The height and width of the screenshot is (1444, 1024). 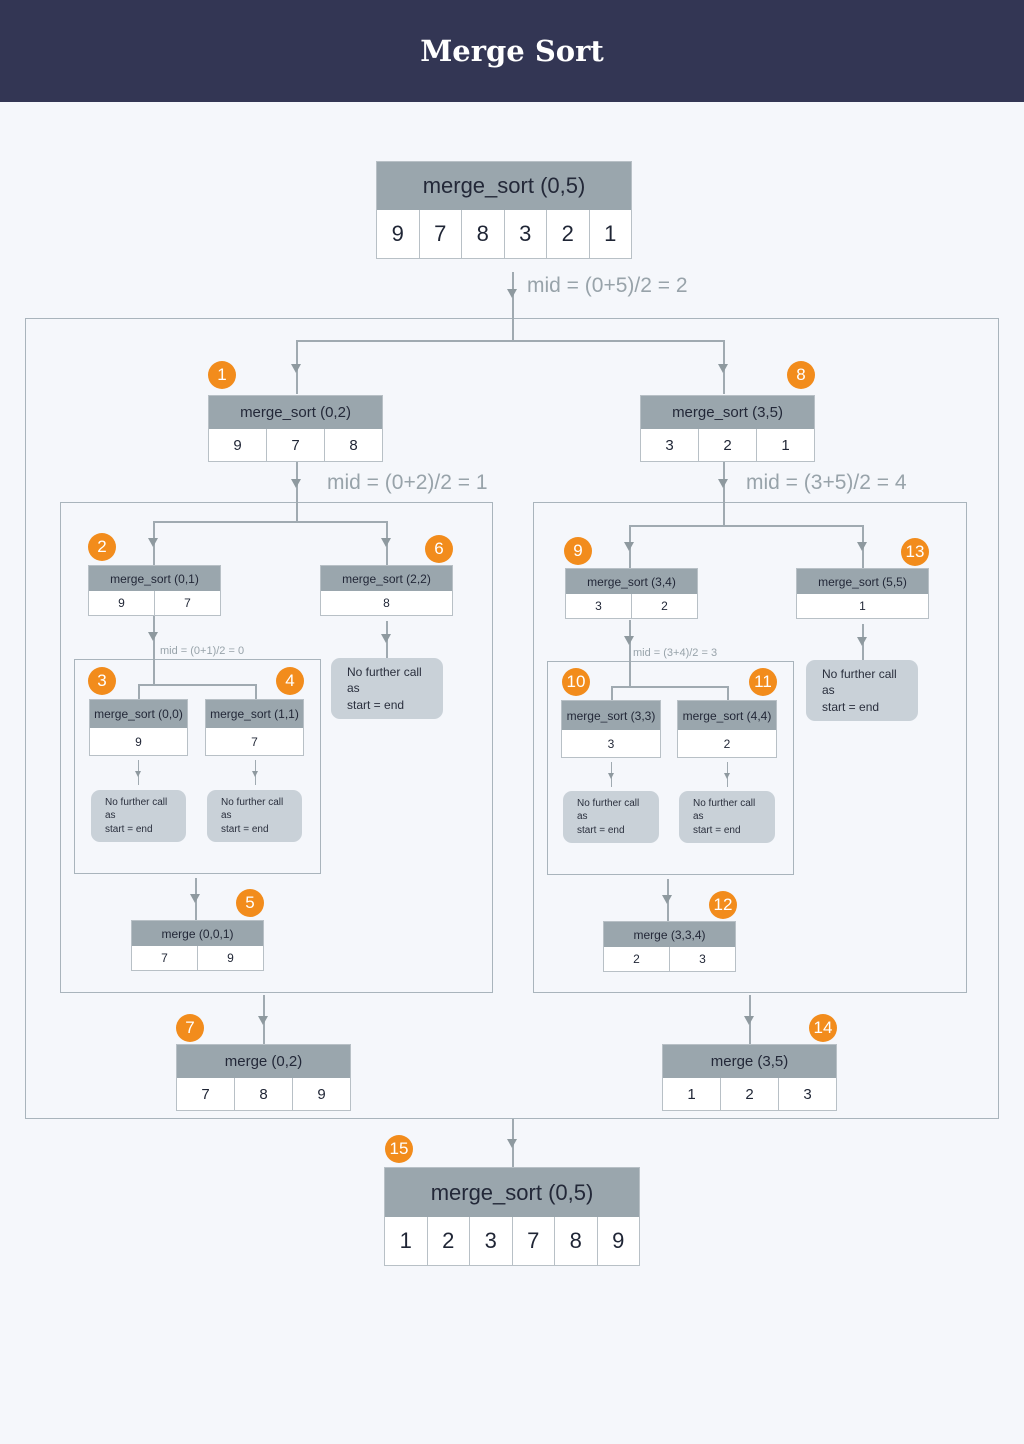 I want to click on node-merge-sort-2-2: merge_sort (2,2) 8, so click(x=386, y=590).